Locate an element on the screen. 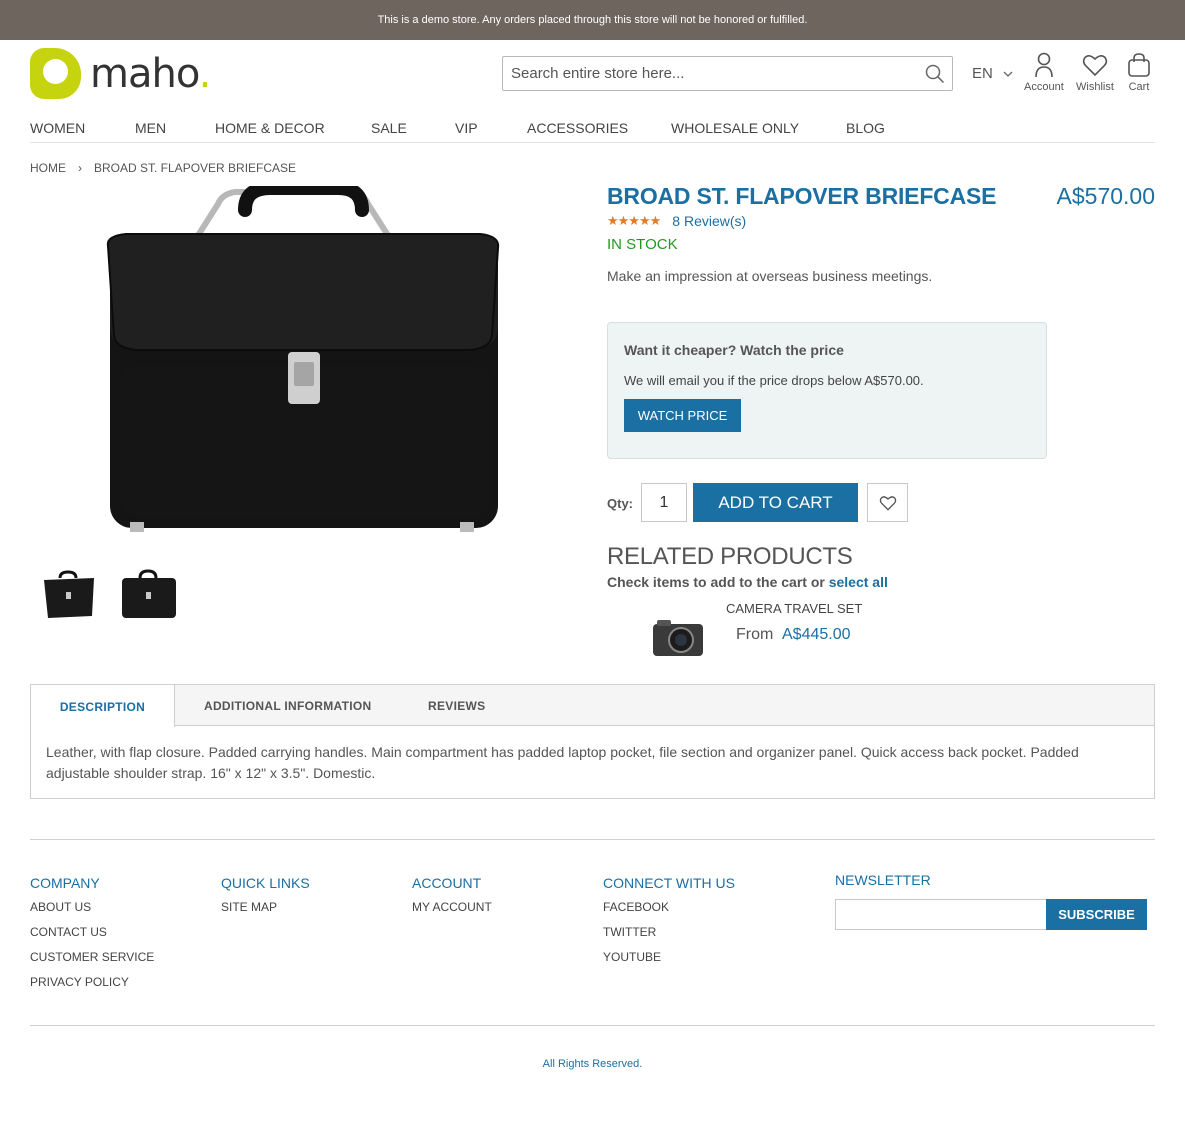 Image resolution: width=1185 pixels, height=1132 pixels. select-all-link: select all is located at coordinates (858, 582).